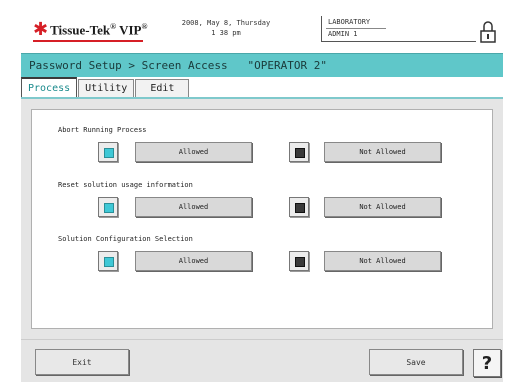 The width and height of the screenshot is (506, 386). Describe the element at coordinates (299, 207) in the screenshot. I see `not-allowed-indicator-reset-solution-usage` at that location.